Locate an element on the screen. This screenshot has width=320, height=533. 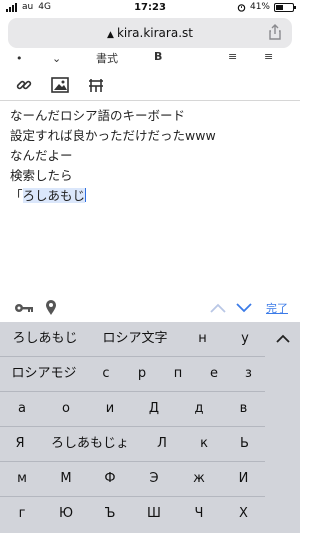
candidate-item: ж is located at coordinates (199, 479).